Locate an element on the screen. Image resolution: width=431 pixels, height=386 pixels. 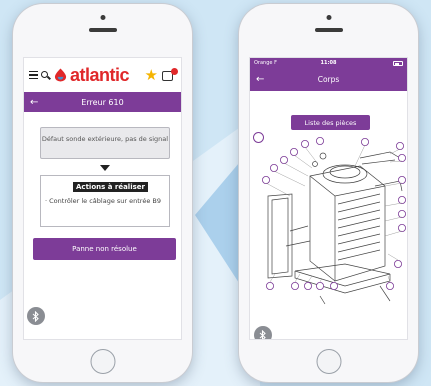
header-bar: ← Corps is located at coordinates (328, 79).